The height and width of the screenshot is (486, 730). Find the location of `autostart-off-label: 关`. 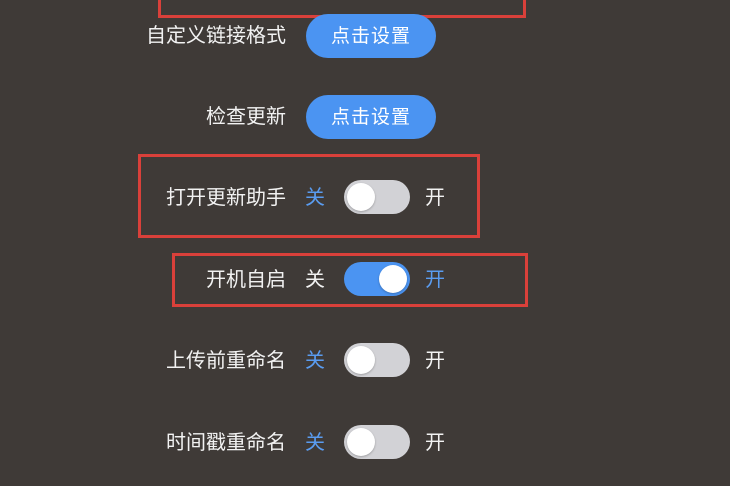

autostart-off-label: 关 is located at coordinates (315, 279).